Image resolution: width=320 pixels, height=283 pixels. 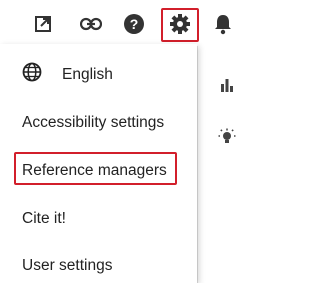 I want to click on reference-managers-highlight-box, so click(x=95, y=168).